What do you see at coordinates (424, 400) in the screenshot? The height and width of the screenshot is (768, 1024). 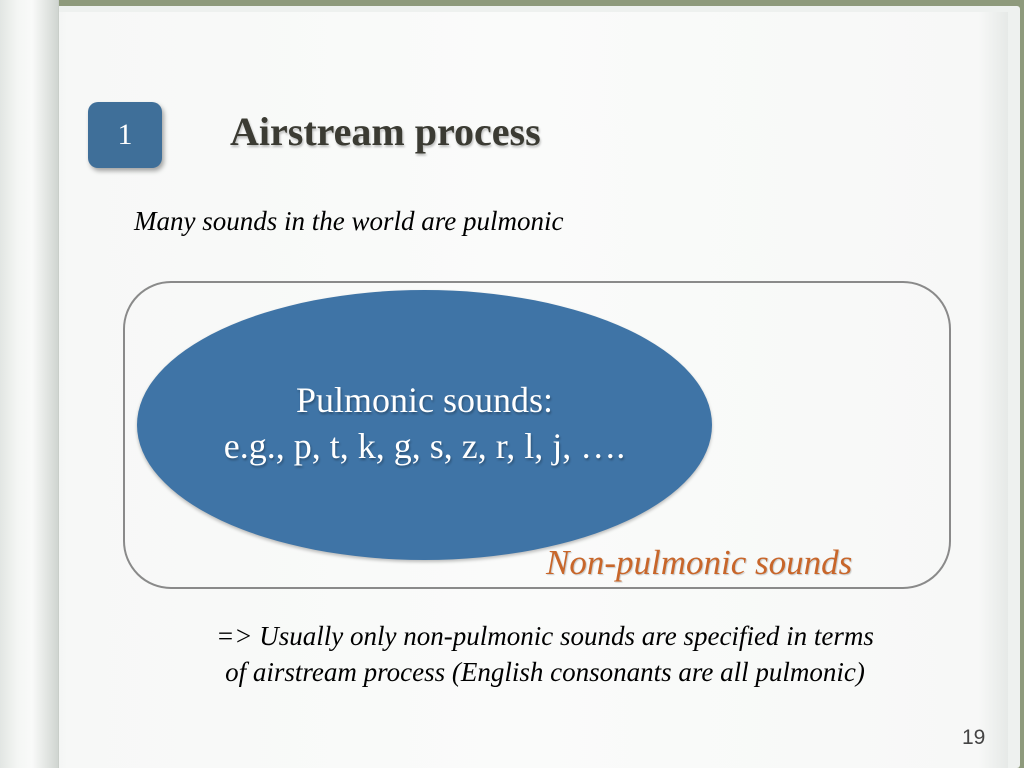 I see `pulmonic-label-line1: Pulmonic sounds:` at bounding box center [424, 400].